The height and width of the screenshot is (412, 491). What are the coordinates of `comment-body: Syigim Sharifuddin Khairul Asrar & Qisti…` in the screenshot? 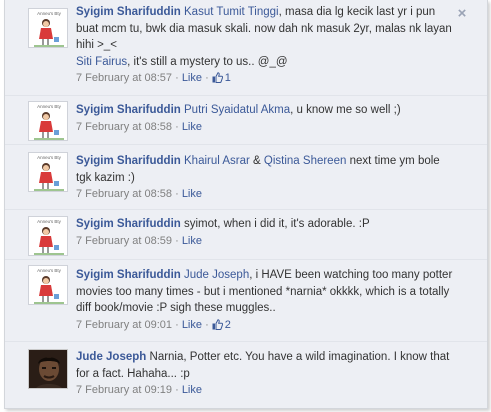 It's located at (266, 178).